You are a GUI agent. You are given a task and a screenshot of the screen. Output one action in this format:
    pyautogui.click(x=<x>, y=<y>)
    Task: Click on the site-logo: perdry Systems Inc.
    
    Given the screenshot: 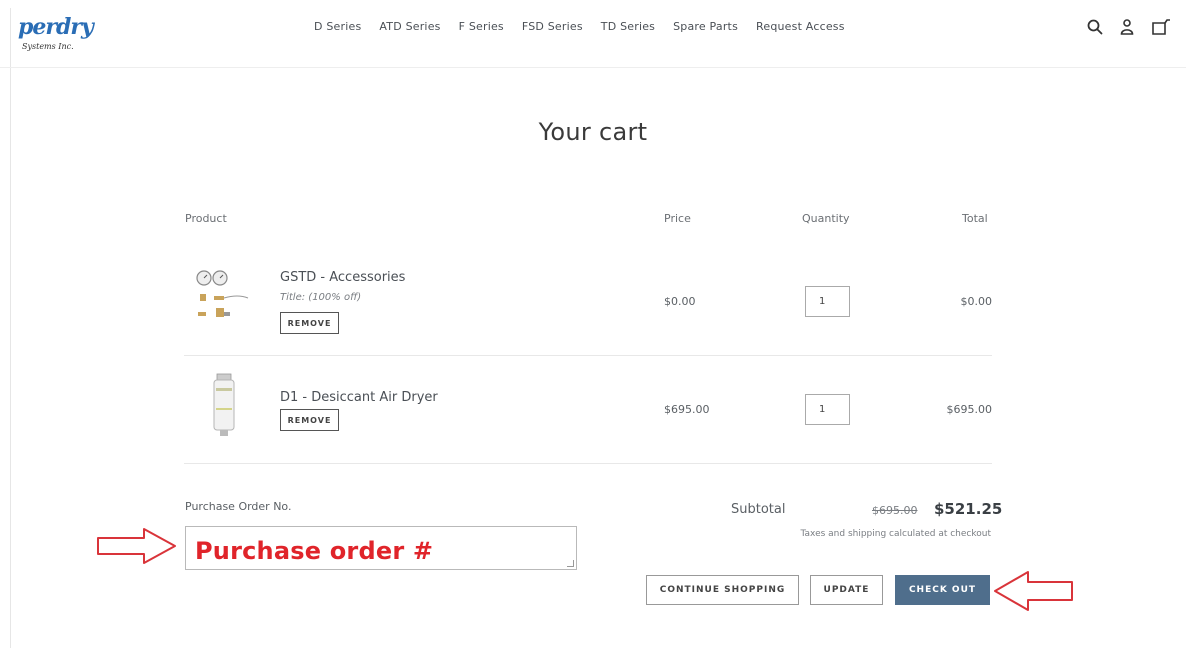 What is the action you would take?
    pyautogui.click(x=56, y=36)
    